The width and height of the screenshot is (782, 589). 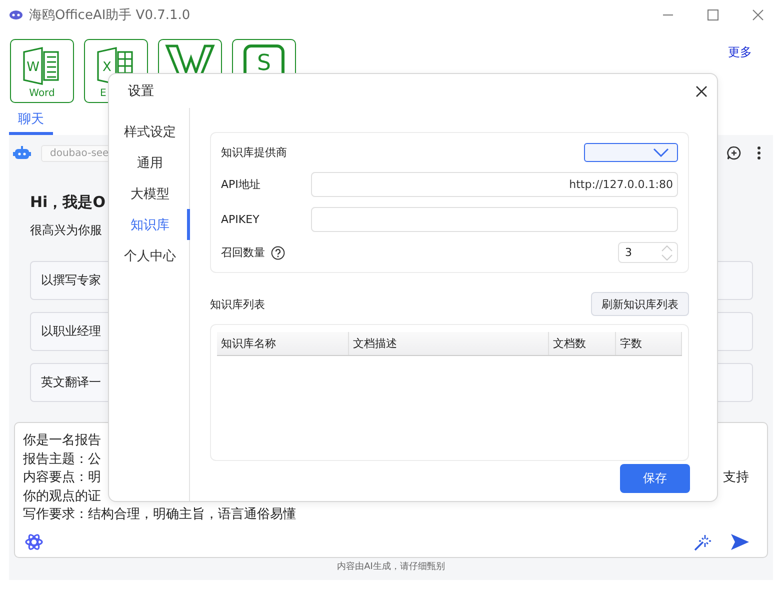 What do you see at coordinates (109, 15) in the screenshot?
I see `window-title: 海鸥OfficeAI助手 V0.7.1.0` at bounding box center [109, 15].